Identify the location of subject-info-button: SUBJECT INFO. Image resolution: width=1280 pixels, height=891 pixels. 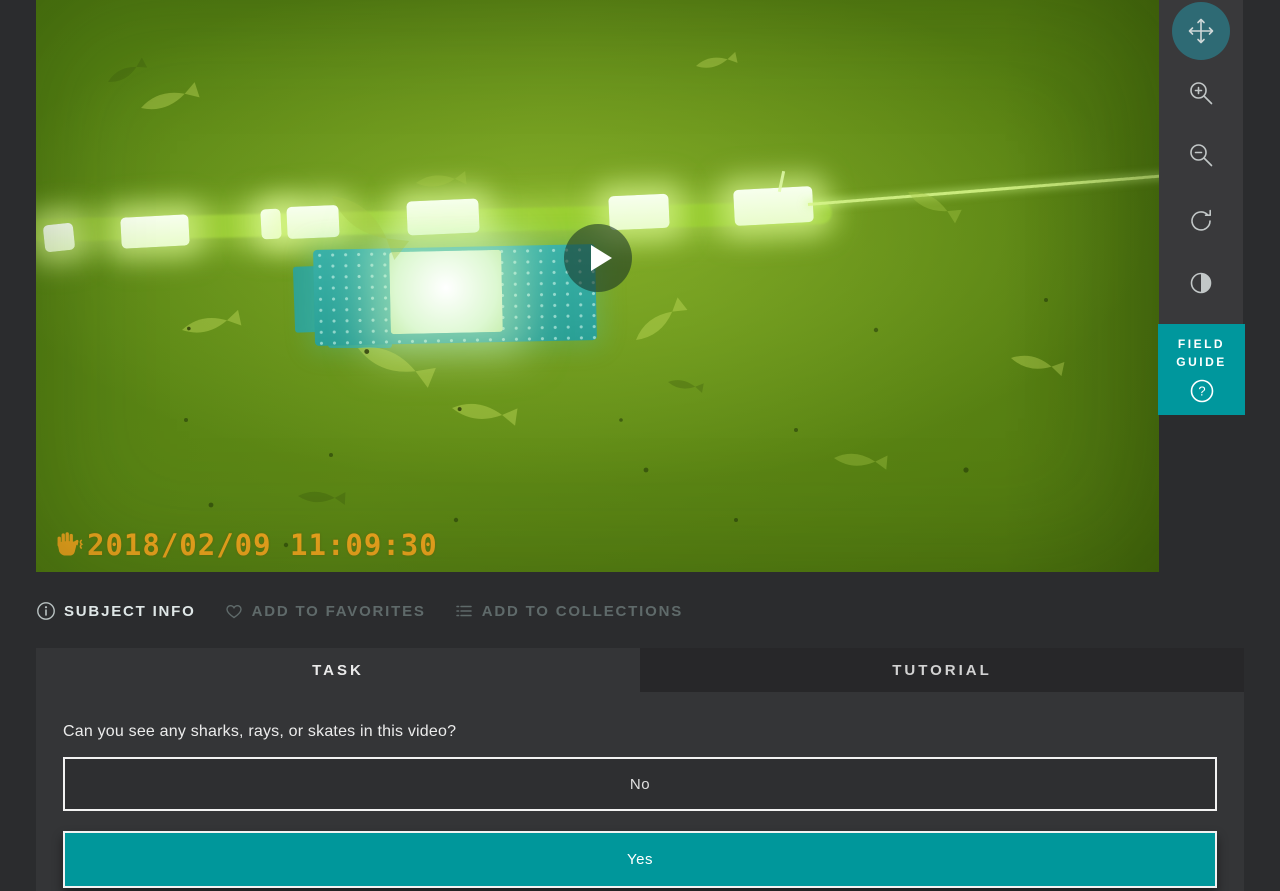
(116, 611).